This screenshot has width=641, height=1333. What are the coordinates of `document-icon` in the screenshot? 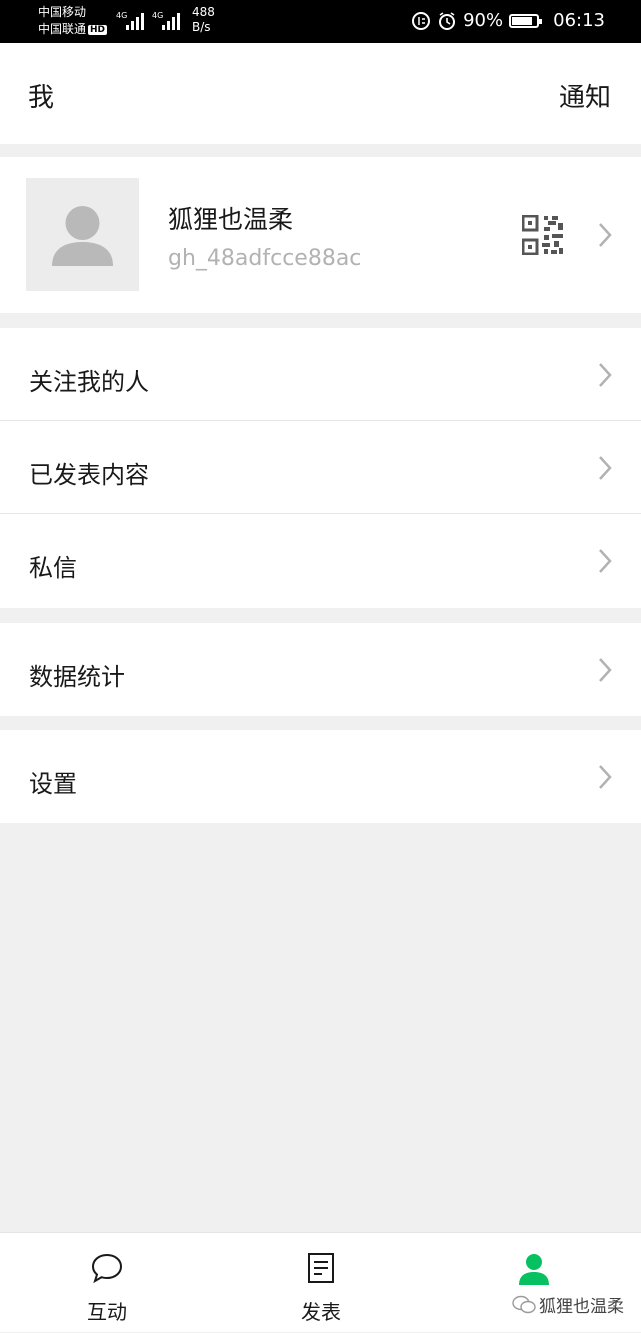 It's located at (321, 1268).